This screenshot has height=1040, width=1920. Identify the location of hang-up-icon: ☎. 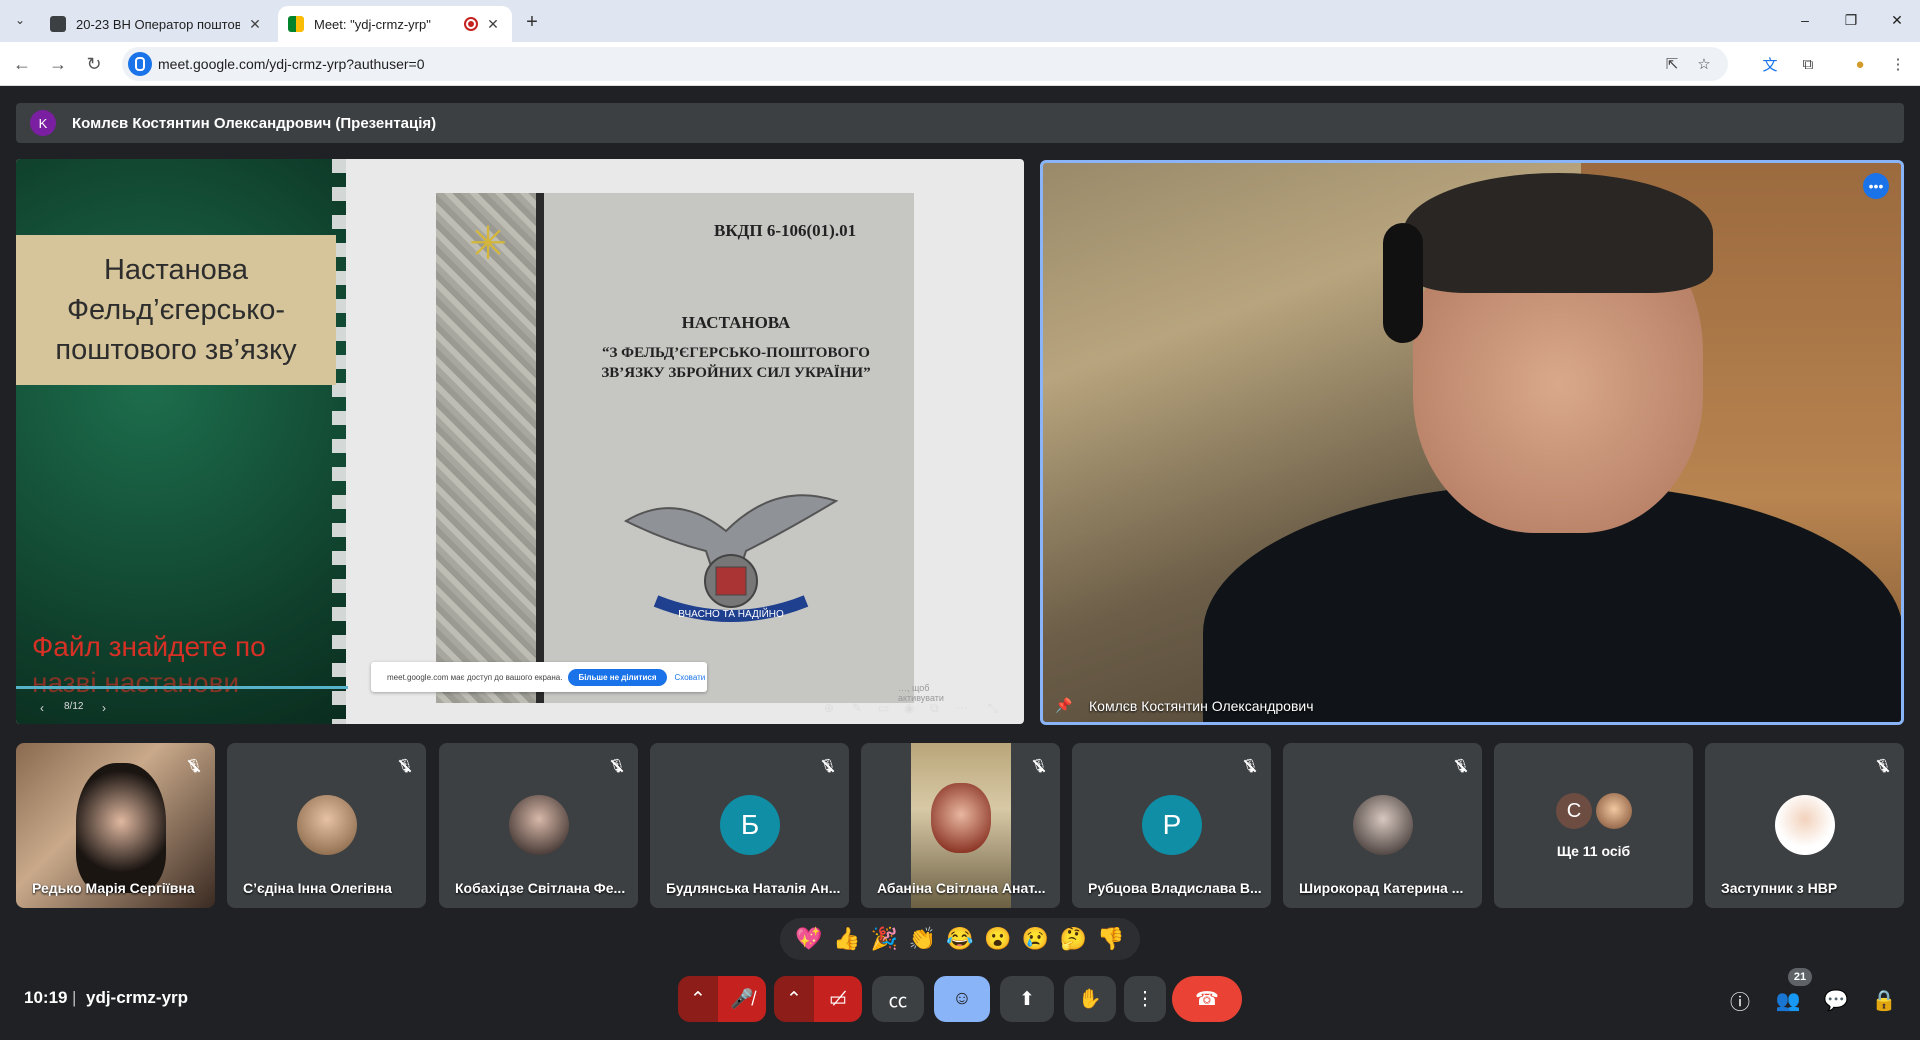
(1207, 999).